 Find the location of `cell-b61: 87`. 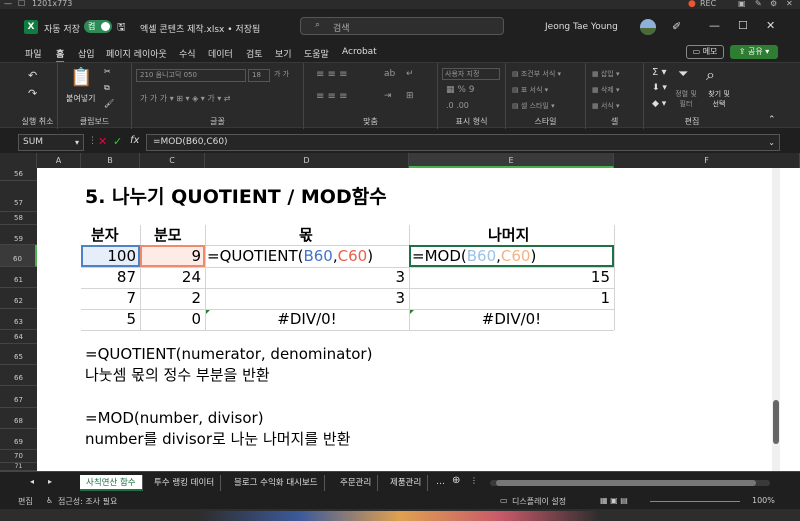

cell-b61: 87 is located at coordinates (108, 277).